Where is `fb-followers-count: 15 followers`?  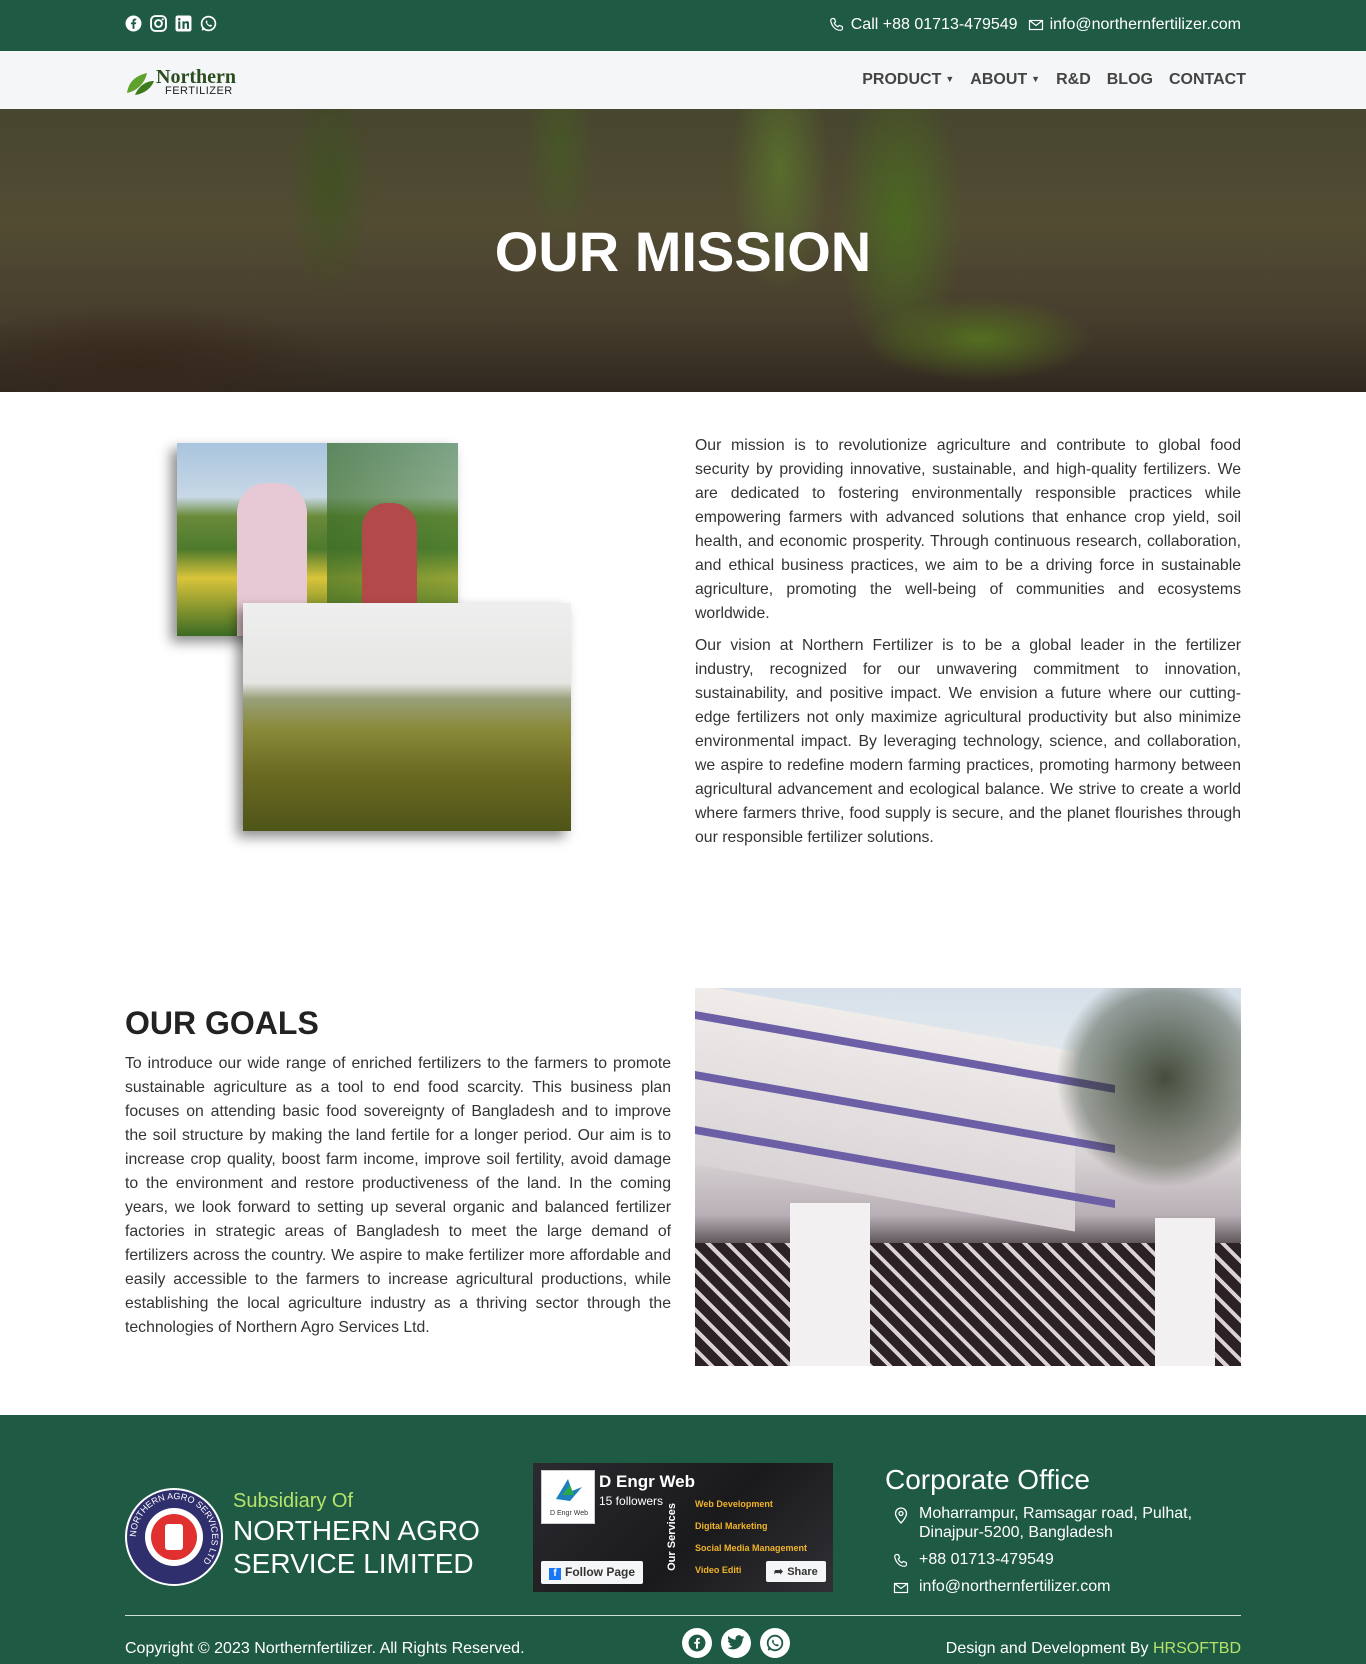
fb-followers-count: 15 followers is located at coordinates (631, 1501).